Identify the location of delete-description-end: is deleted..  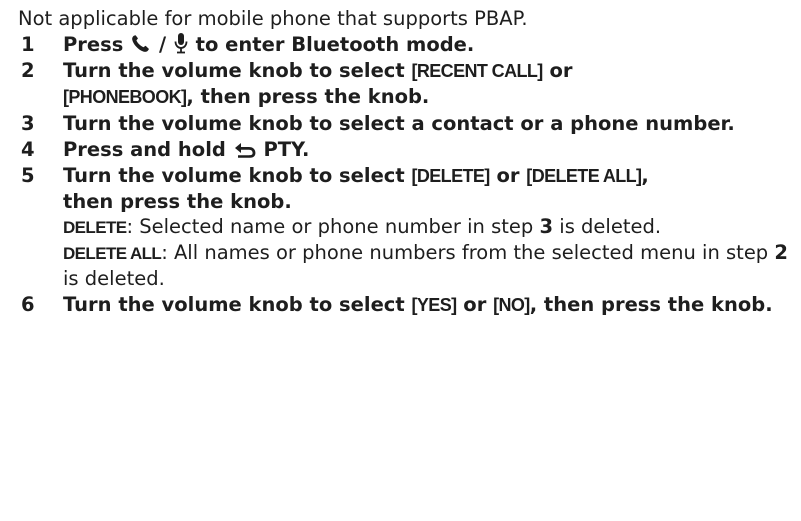
(610, 226).